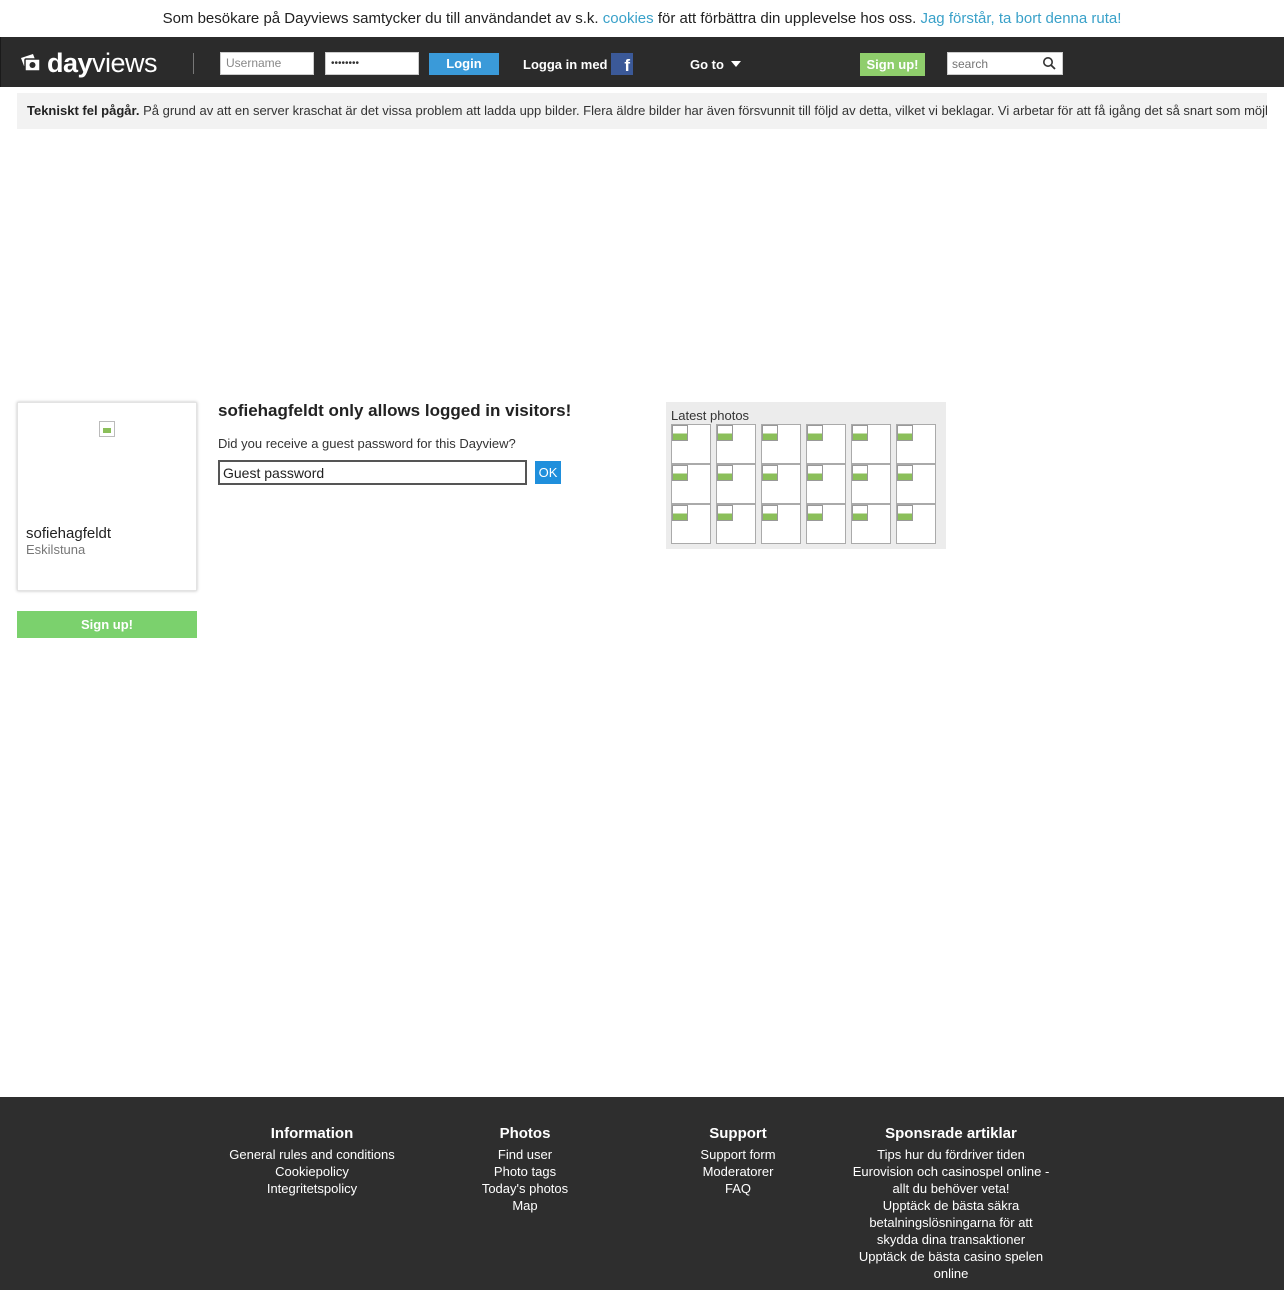 The height and width of the screenshot is (1290, 1284). I want to click on footer-link: Find user, so click(525, 1154).